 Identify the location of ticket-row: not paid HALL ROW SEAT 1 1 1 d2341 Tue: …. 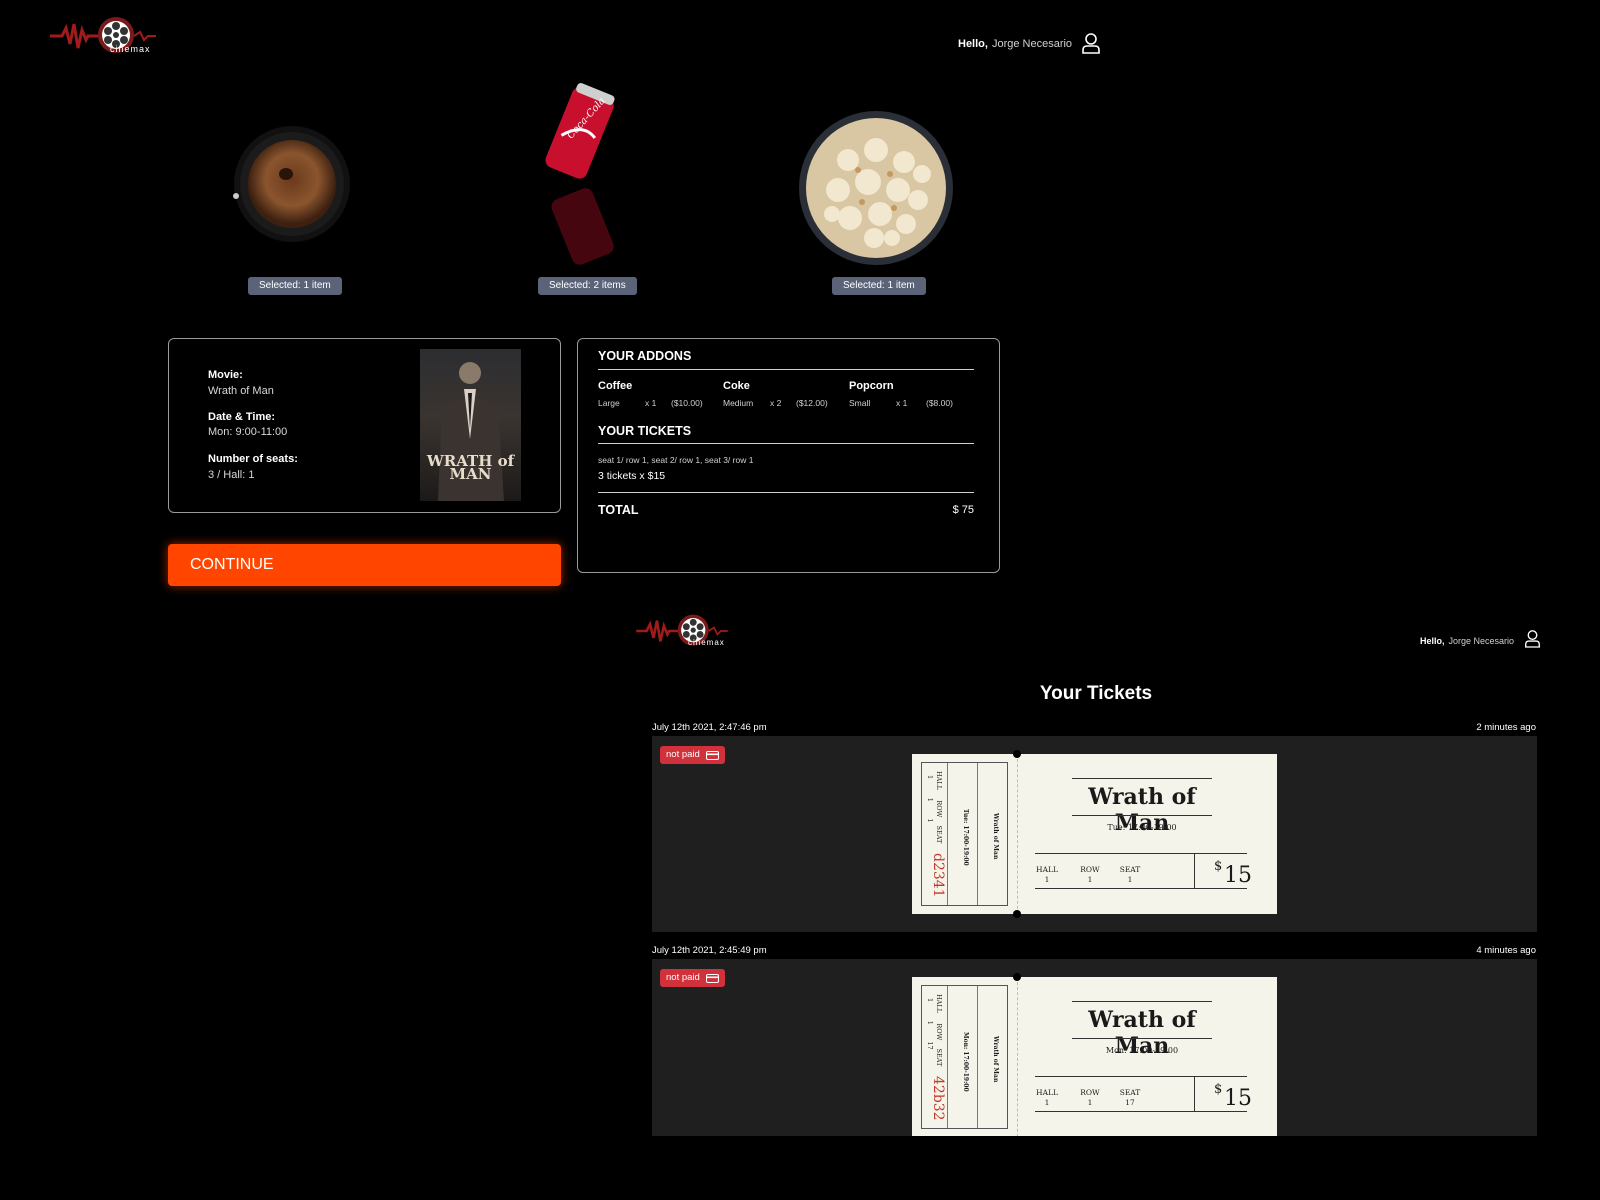
(1094, 834).